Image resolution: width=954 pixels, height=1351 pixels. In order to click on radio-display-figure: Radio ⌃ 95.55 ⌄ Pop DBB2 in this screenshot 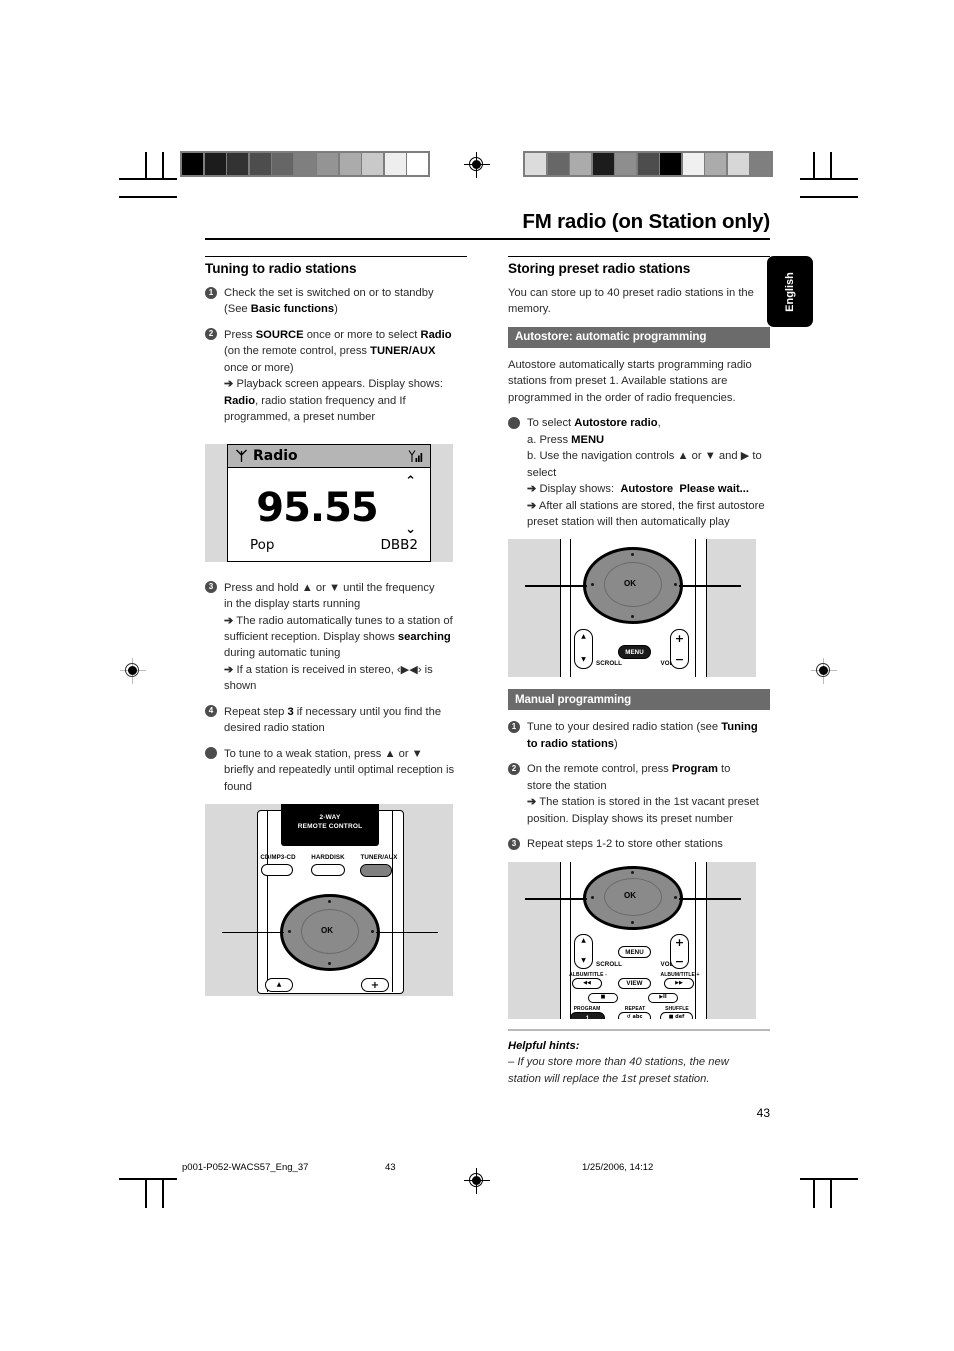, I will do `click(329, 502)`.